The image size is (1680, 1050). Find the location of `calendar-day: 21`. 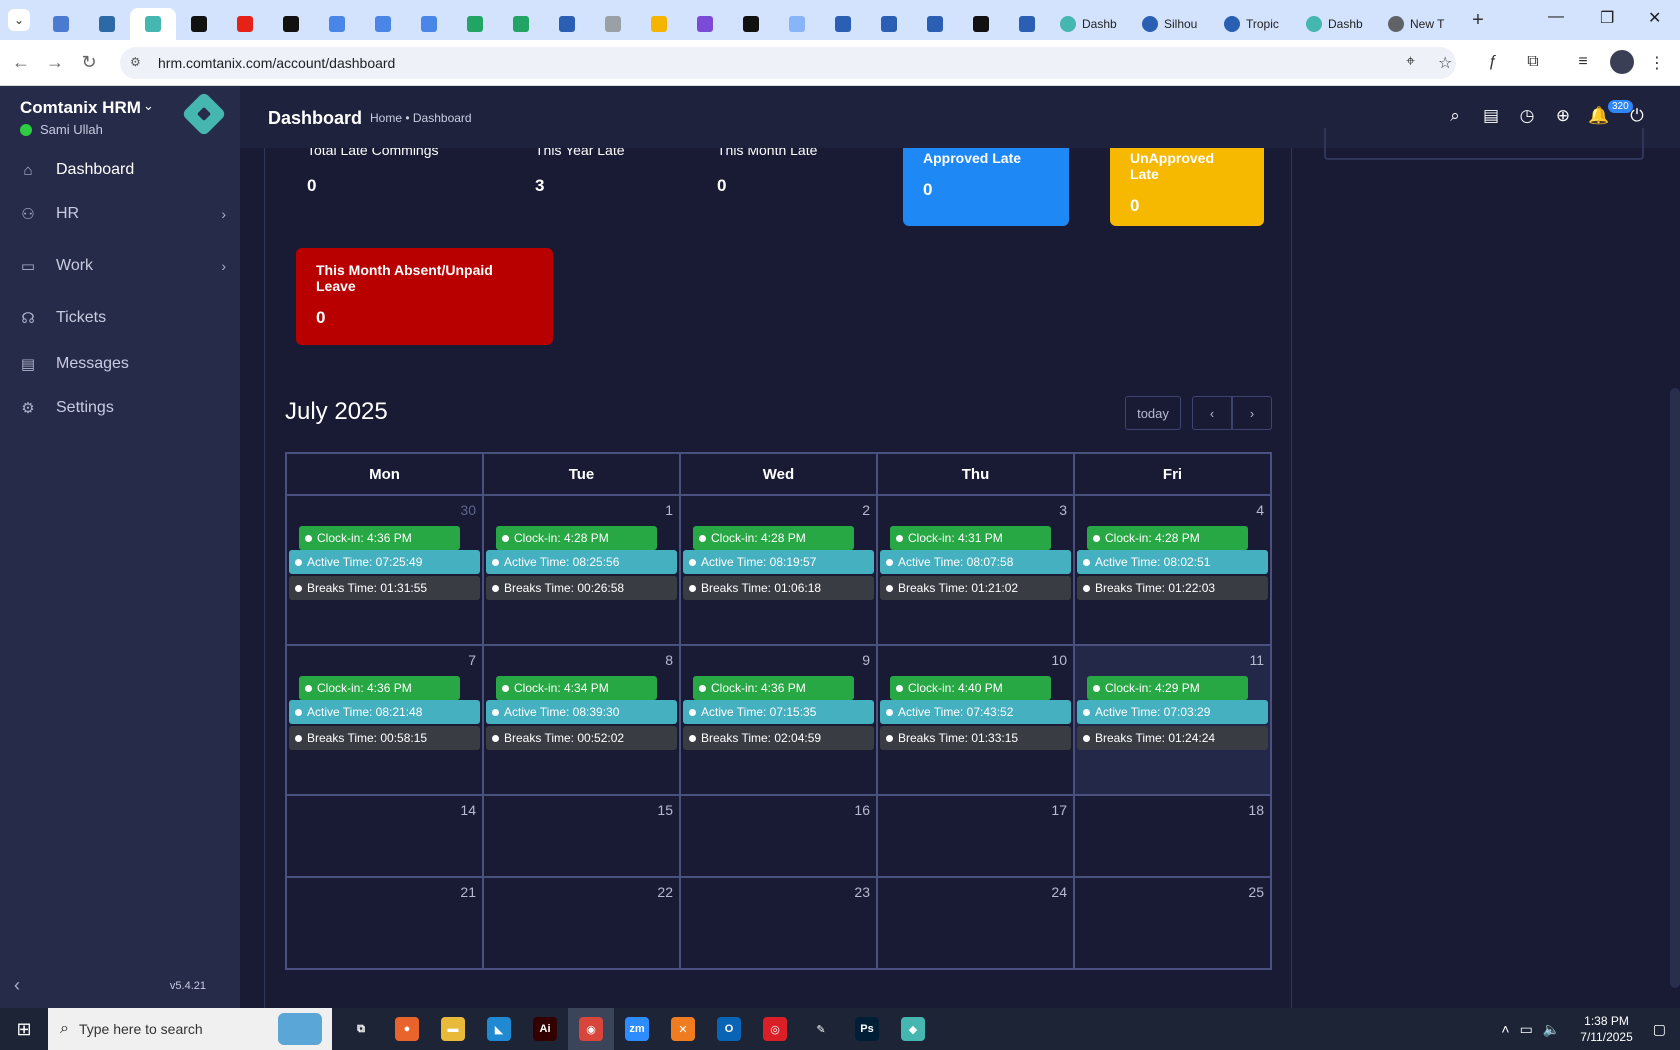

calendar-day: 21 is located at coordinates (385, 923).